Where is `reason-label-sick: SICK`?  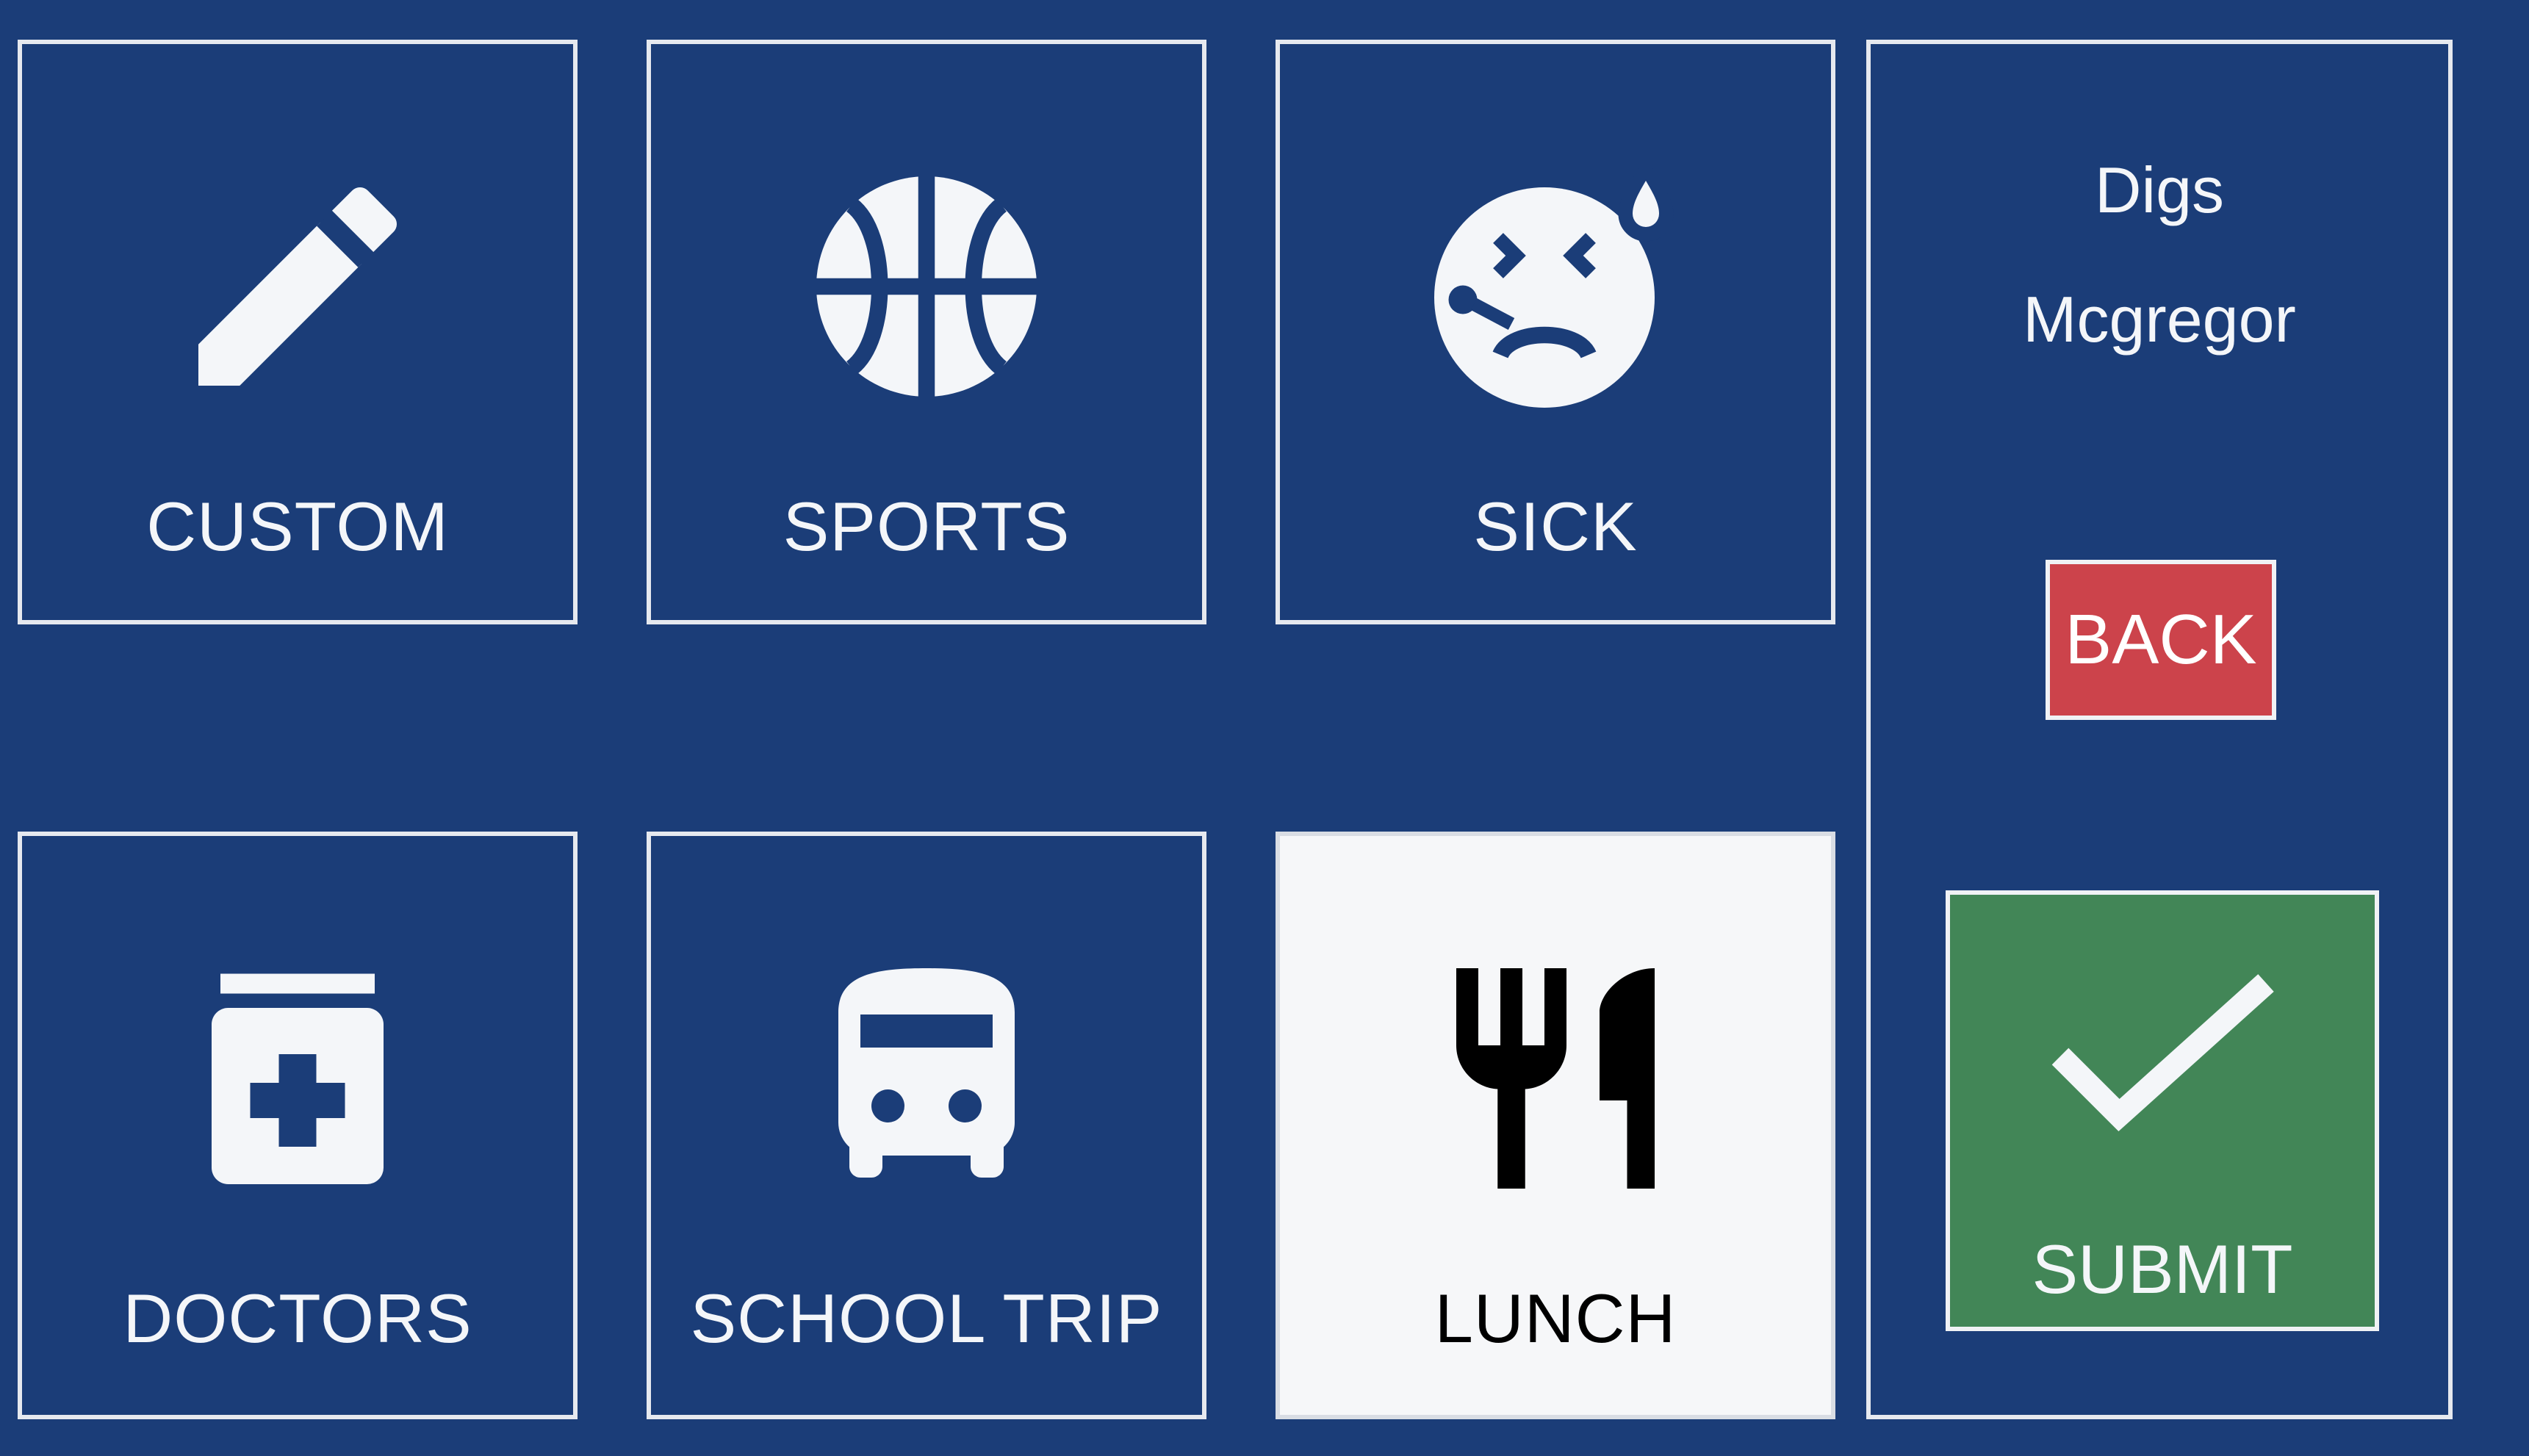
reason-label-sick: SICK is located at coordinates (1555, 526).